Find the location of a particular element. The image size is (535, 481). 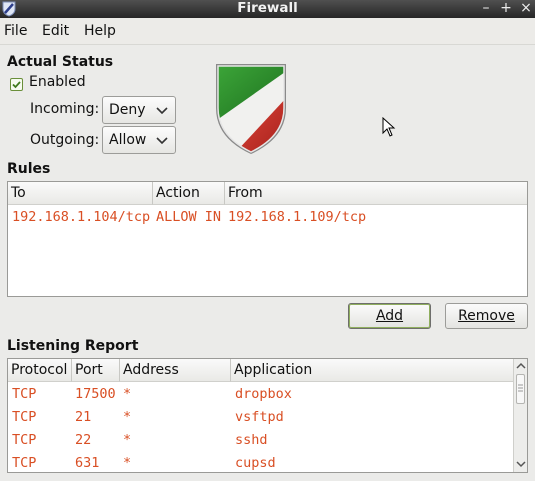

firewall-shield-logo is located at coordinates (251, 109).